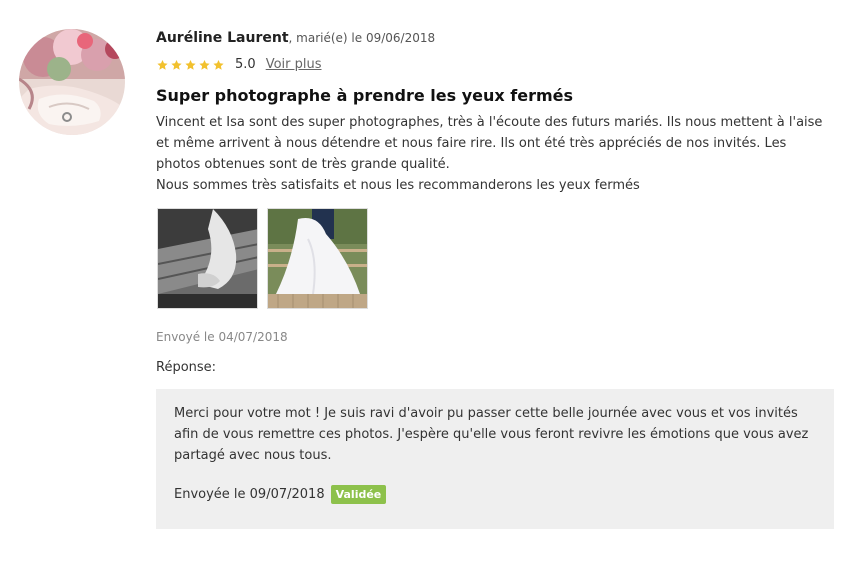 Image resolution: width=853 pixels, height=569 pixels. I want to click on status-badge: Validée, so click(358, 494).